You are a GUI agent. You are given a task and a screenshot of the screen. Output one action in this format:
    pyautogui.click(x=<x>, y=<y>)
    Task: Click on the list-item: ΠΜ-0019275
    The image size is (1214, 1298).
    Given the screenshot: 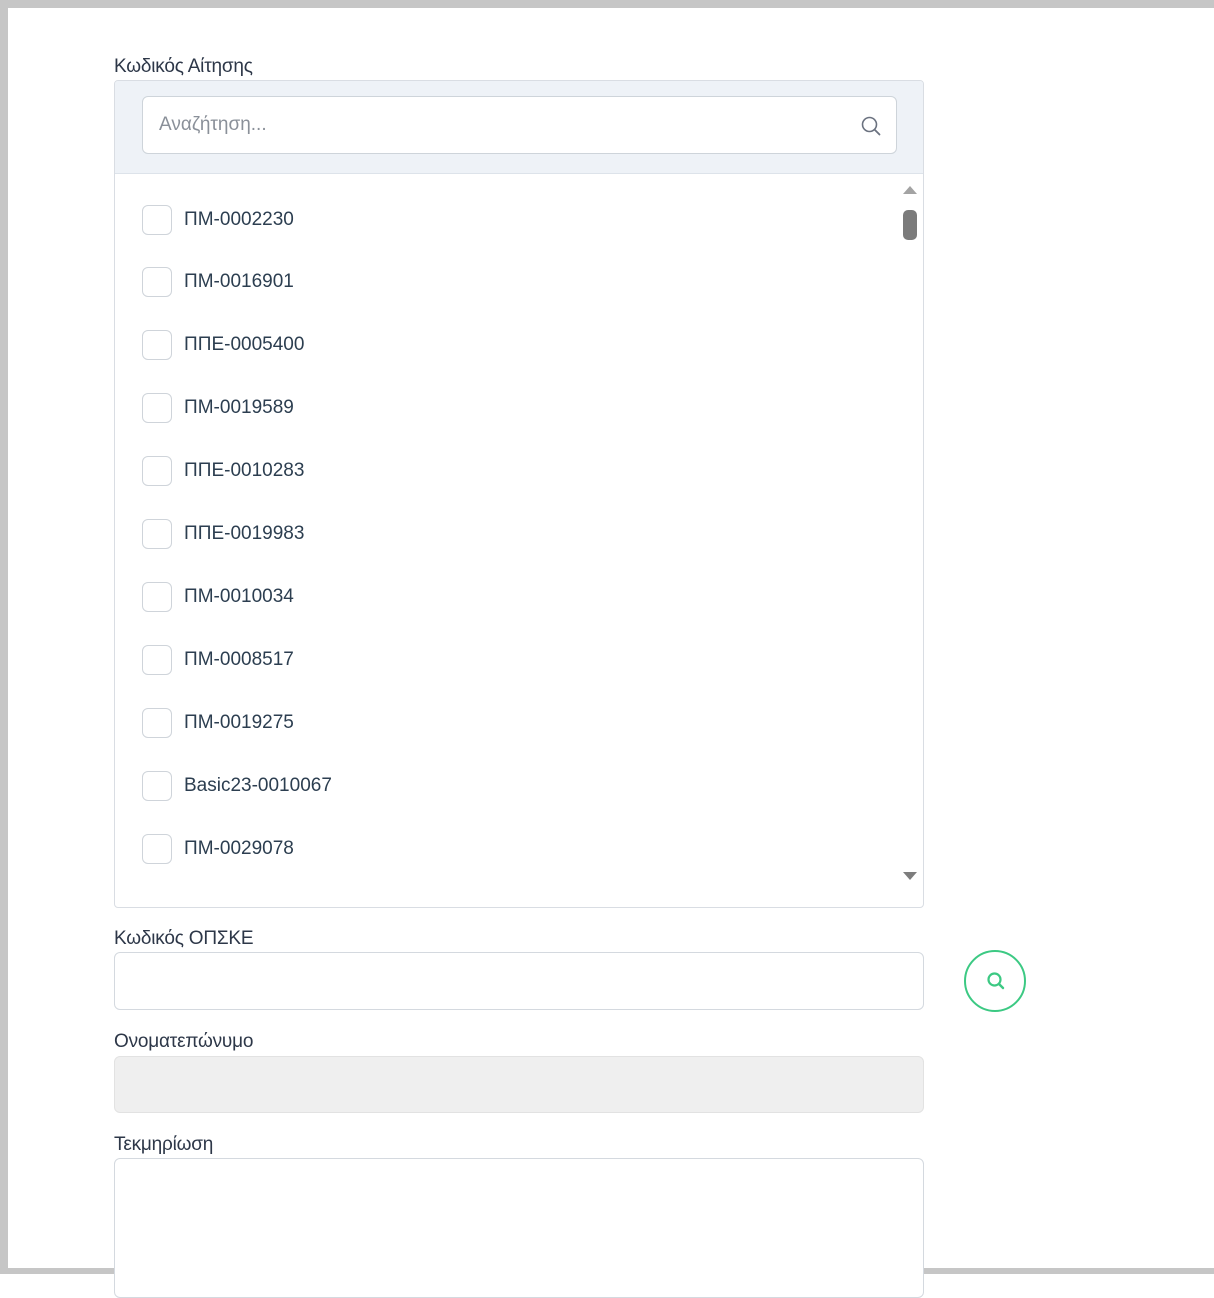 What is the action you would take?
    pyautogui.click(x=218, y=723)
    